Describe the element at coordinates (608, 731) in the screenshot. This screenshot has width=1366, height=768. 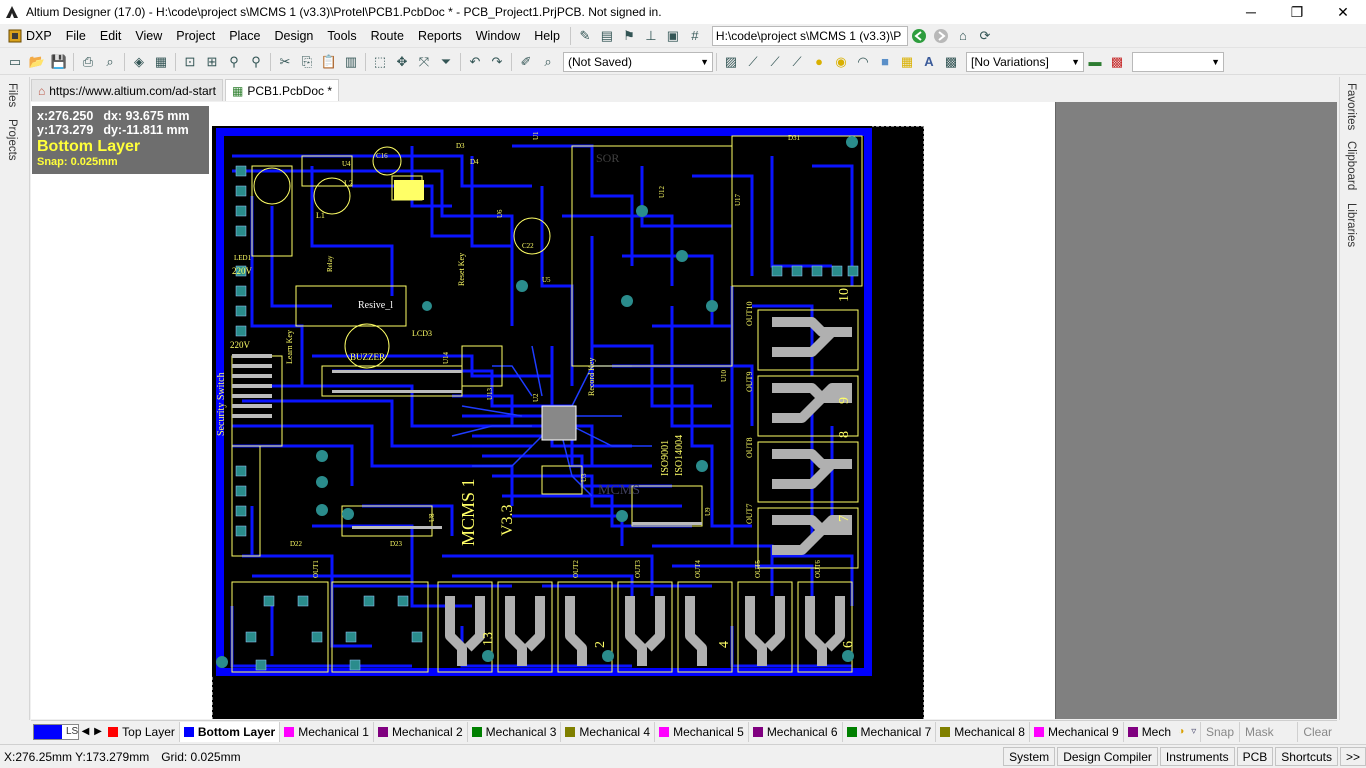
I see `layer-tab-mechanical-4: Mechanical 4` at that location.